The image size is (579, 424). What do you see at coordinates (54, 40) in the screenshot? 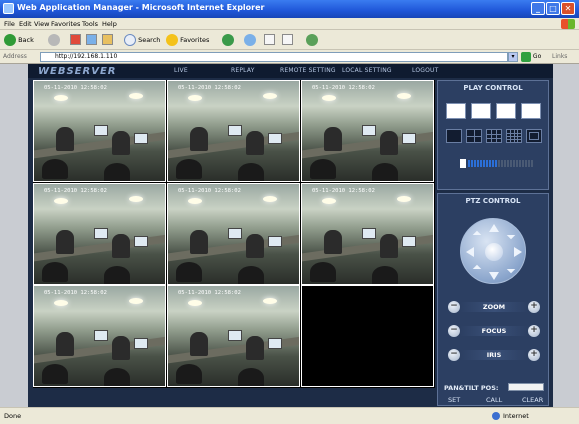
I see `forward-button` at bounding box center [54, 40].